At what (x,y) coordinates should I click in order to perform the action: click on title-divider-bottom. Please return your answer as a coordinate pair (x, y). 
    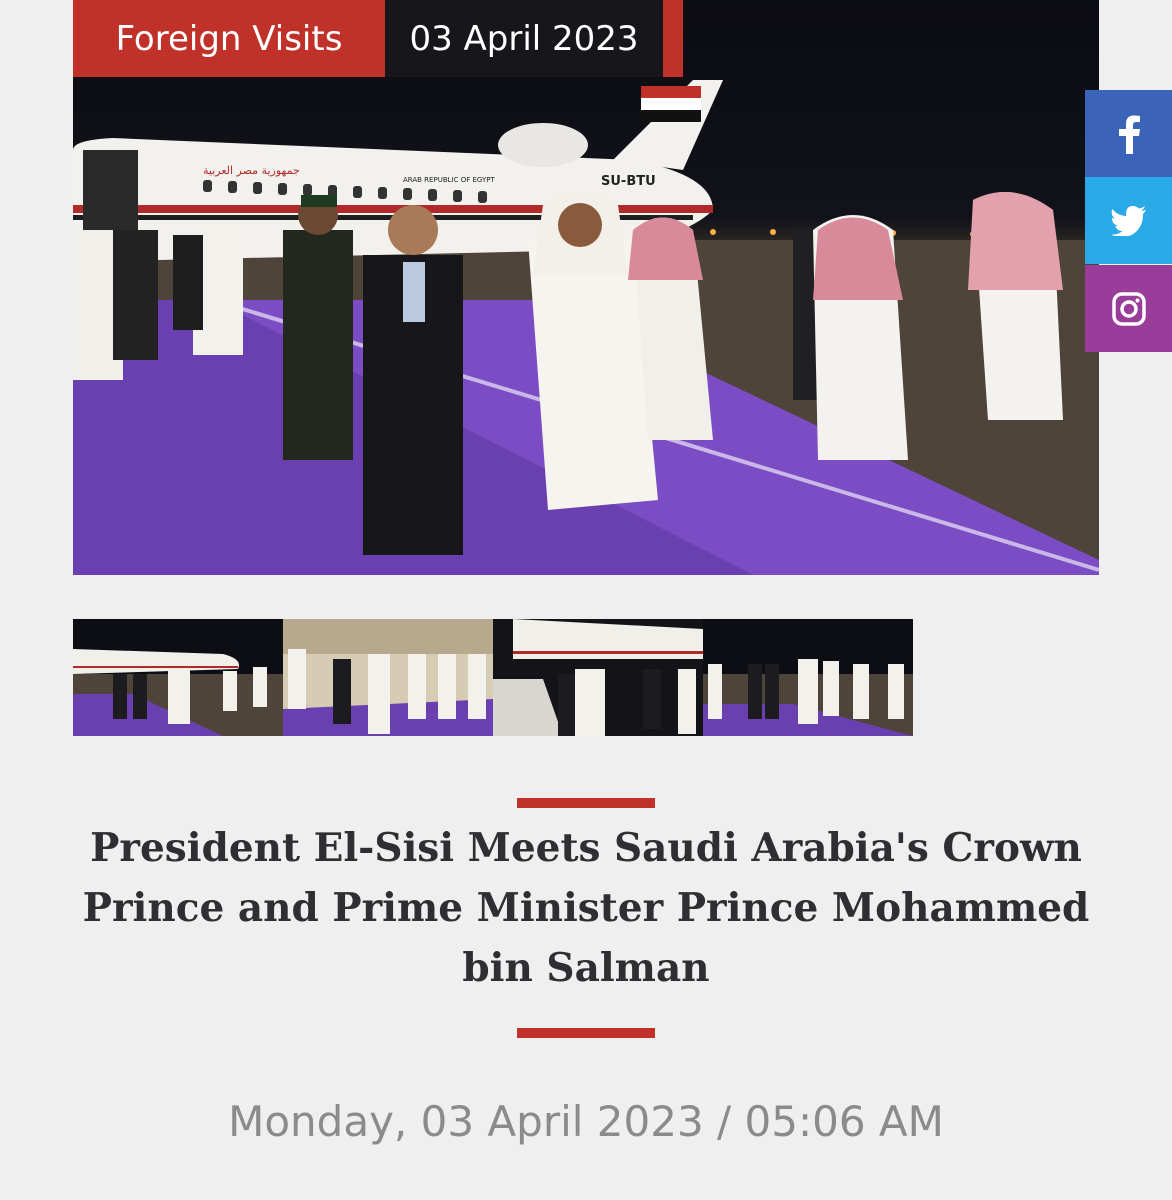
    Looking at the image, I should click on (586, 1033).